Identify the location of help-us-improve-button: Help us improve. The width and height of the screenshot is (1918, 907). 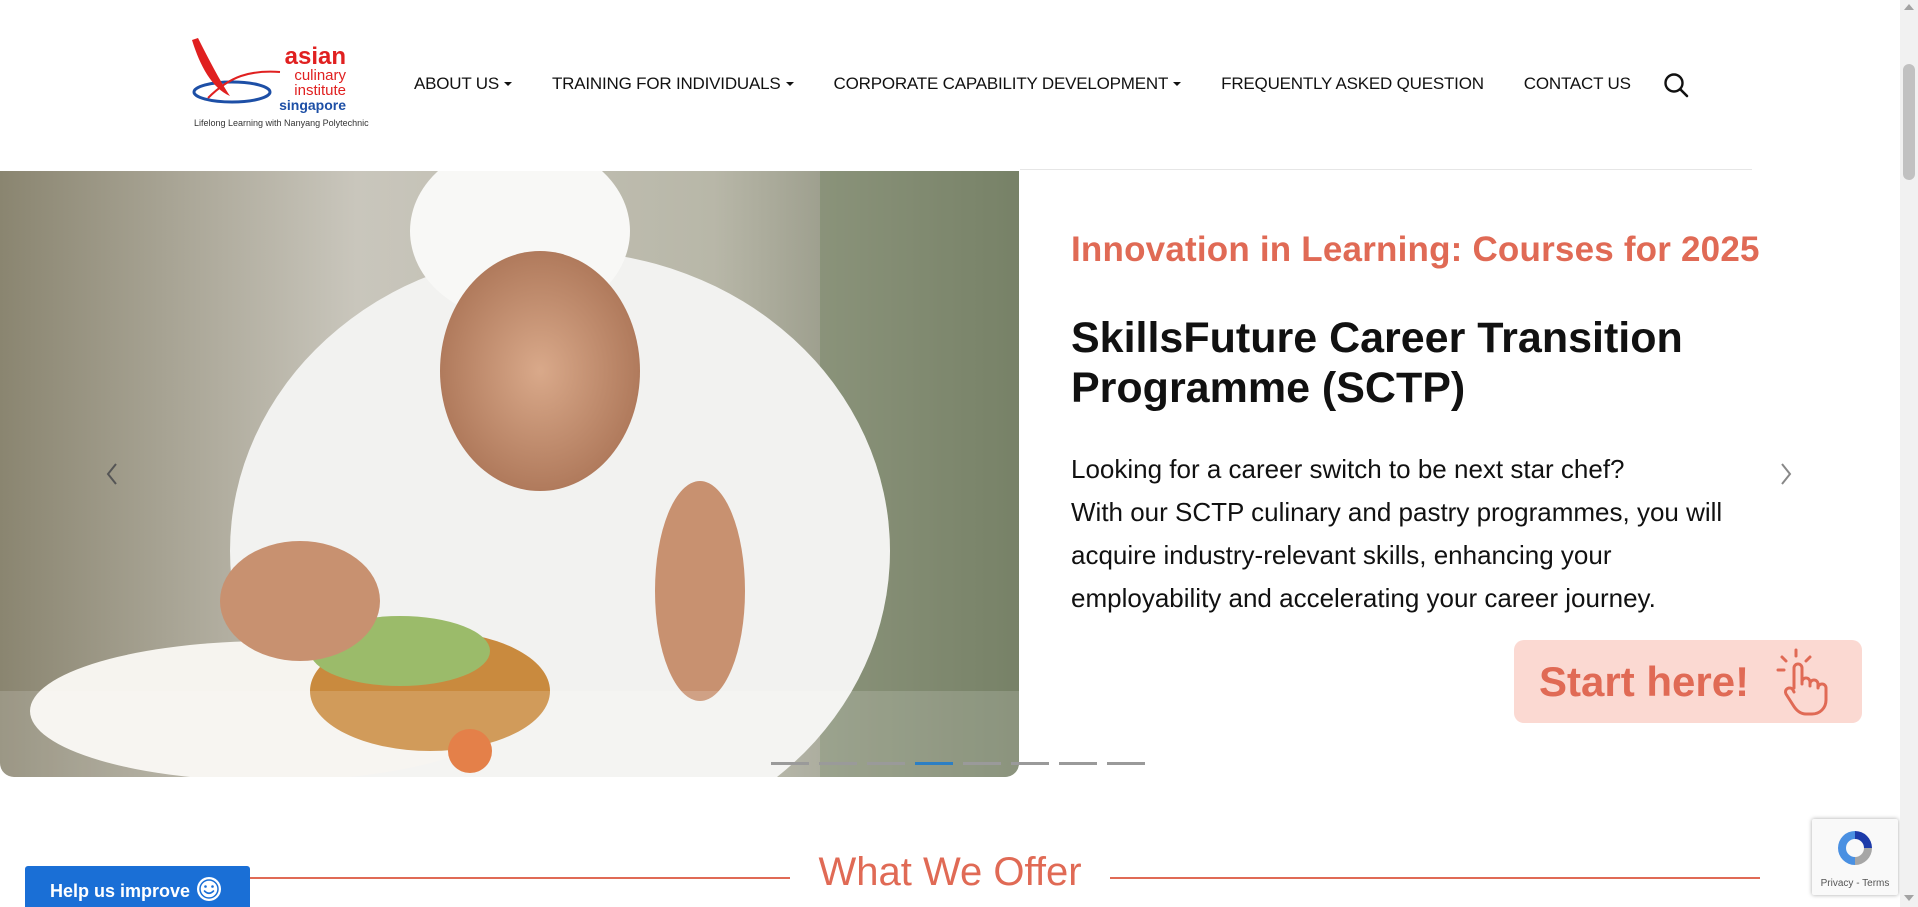
(137, 886).